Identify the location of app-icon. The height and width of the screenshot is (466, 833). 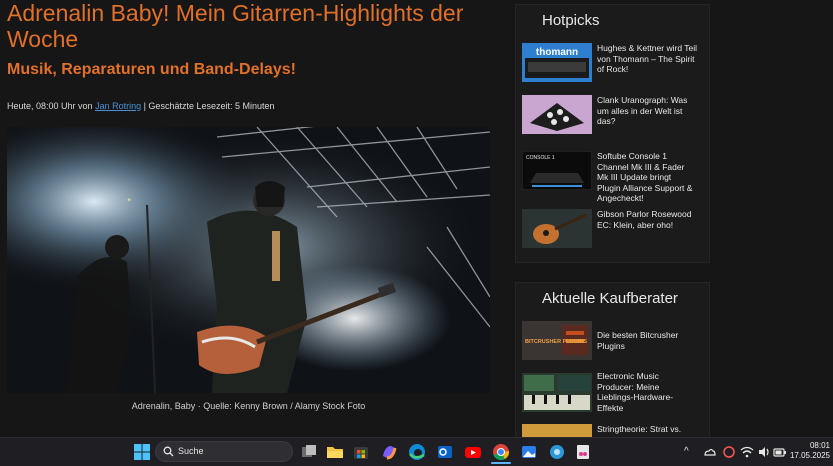
(557, 452).